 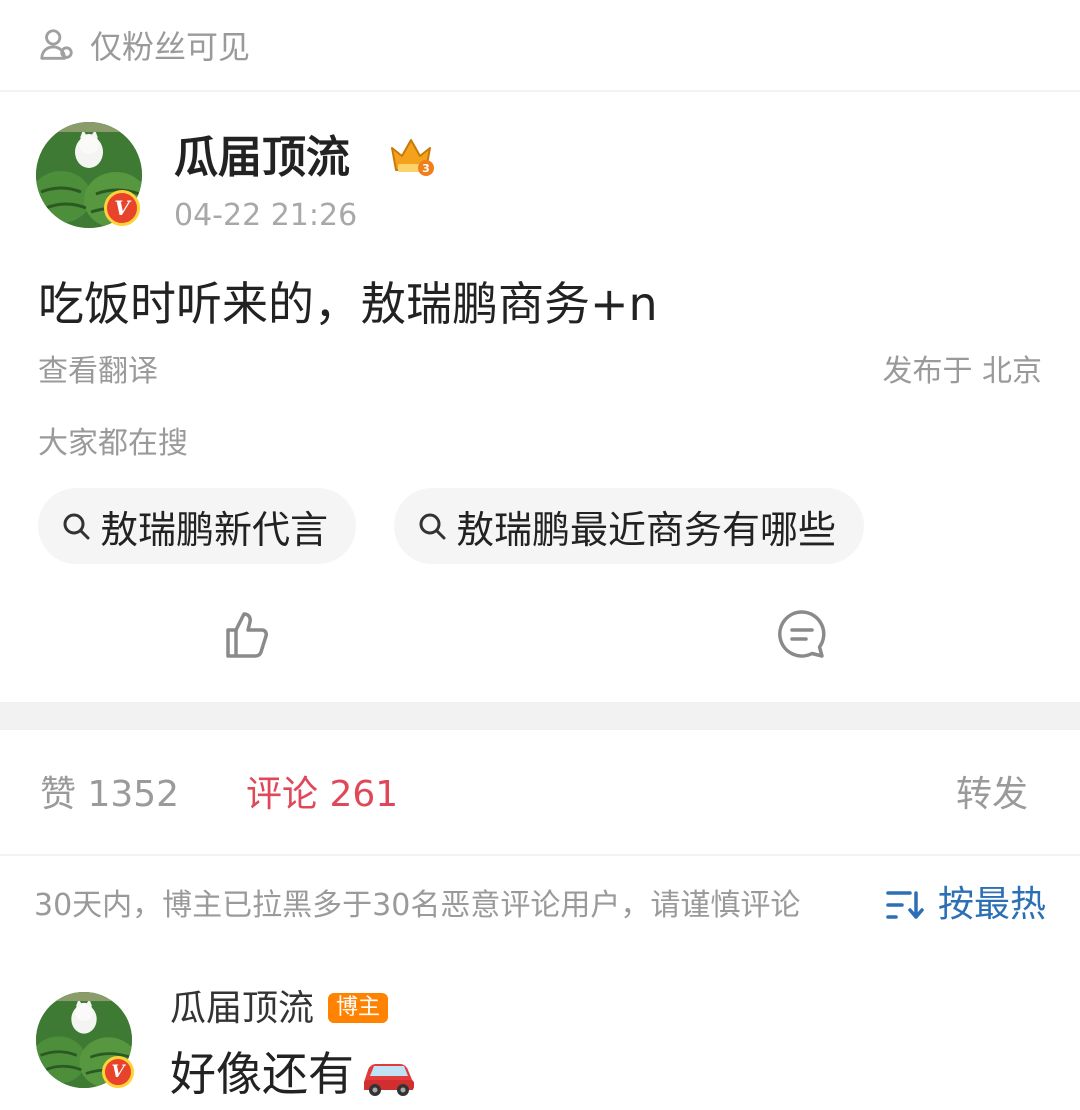 I want to click on thumb-up-icon, so click(x=247, y=635).